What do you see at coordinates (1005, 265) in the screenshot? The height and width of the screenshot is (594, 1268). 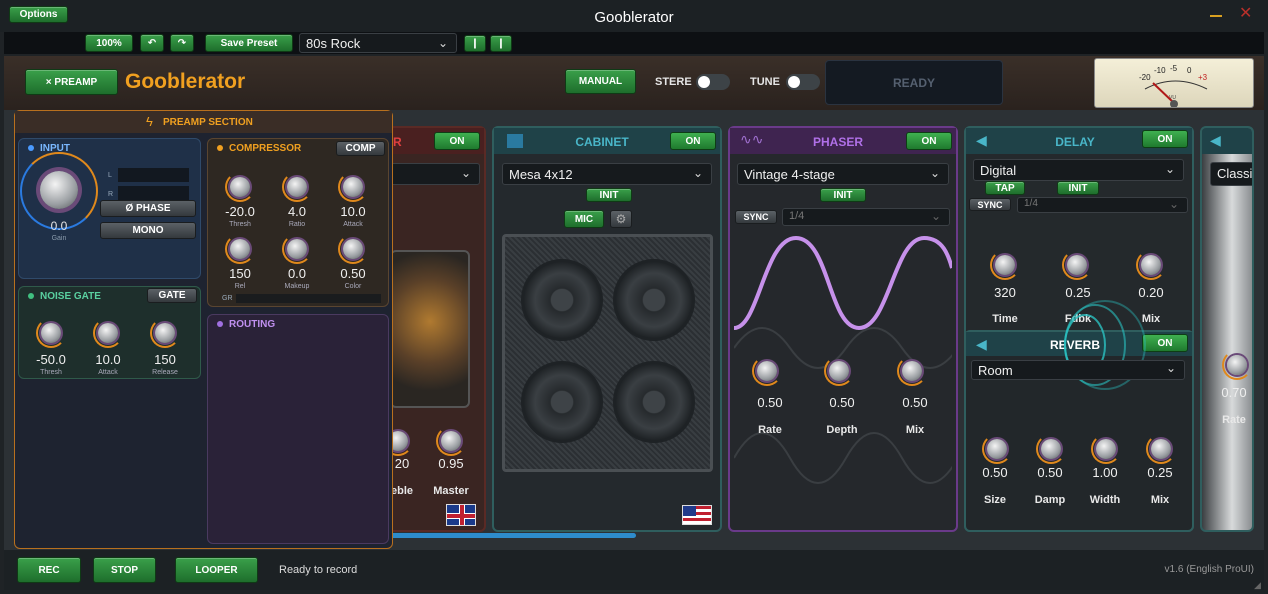 I see `delay-time-knob` at bounding box center [1005, 265].